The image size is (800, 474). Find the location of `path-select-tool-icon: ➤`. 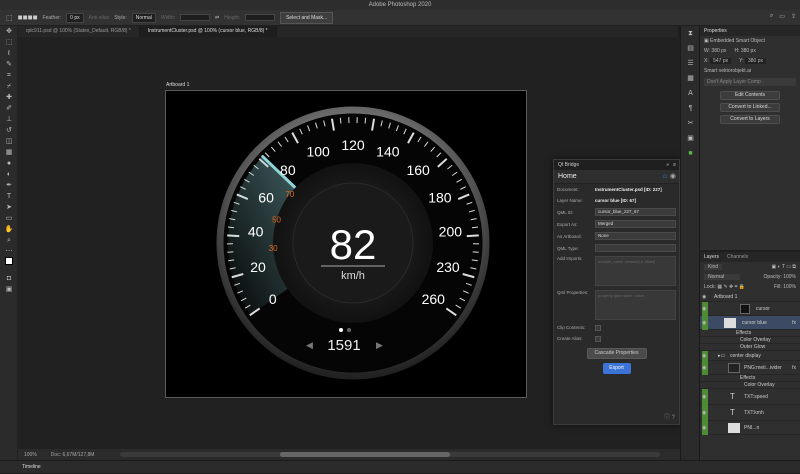

path-select-tool-icon: ➤ is located at coordinates (9, 207).